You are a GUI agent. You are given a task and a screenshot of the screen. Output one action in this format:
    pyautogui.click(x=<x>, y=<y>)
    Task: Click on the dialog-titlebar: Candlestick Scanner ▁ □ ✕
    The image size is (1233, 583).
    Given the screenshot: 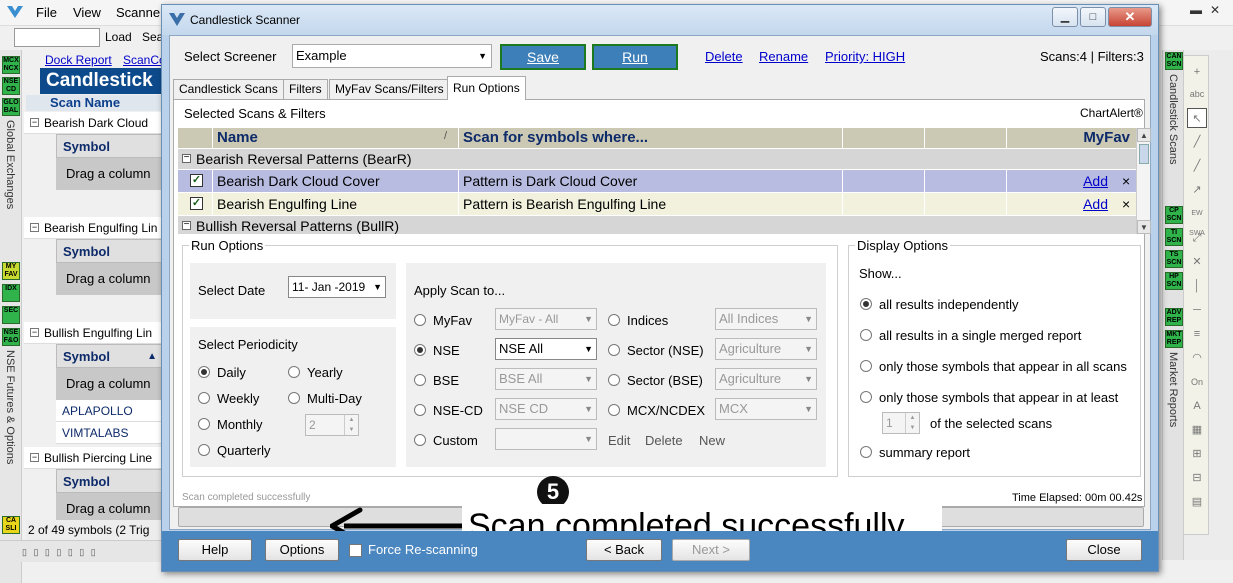 What is the action you would take?
    pyautogui.click(x=660, y=20)
    